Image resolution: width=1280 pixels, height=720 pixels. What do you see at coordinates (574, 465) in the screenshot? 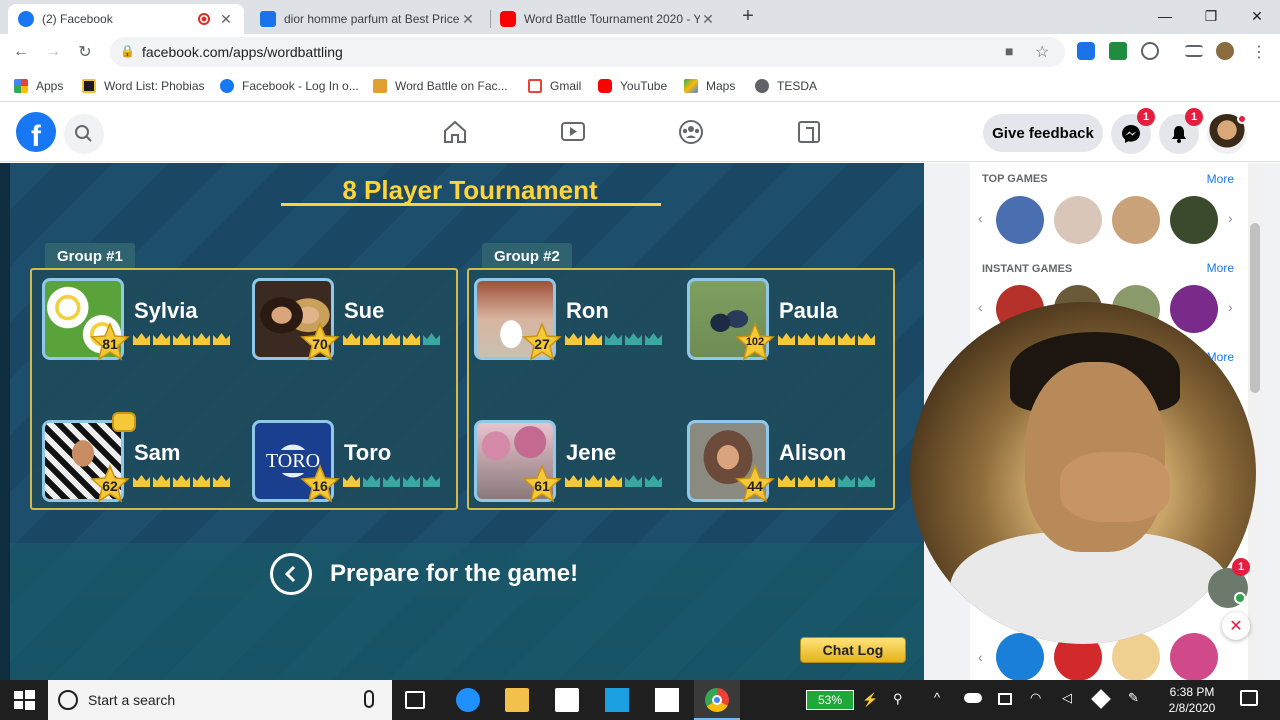
I see `player-card-jene: Jene 61` at bounding box center [574, 465].